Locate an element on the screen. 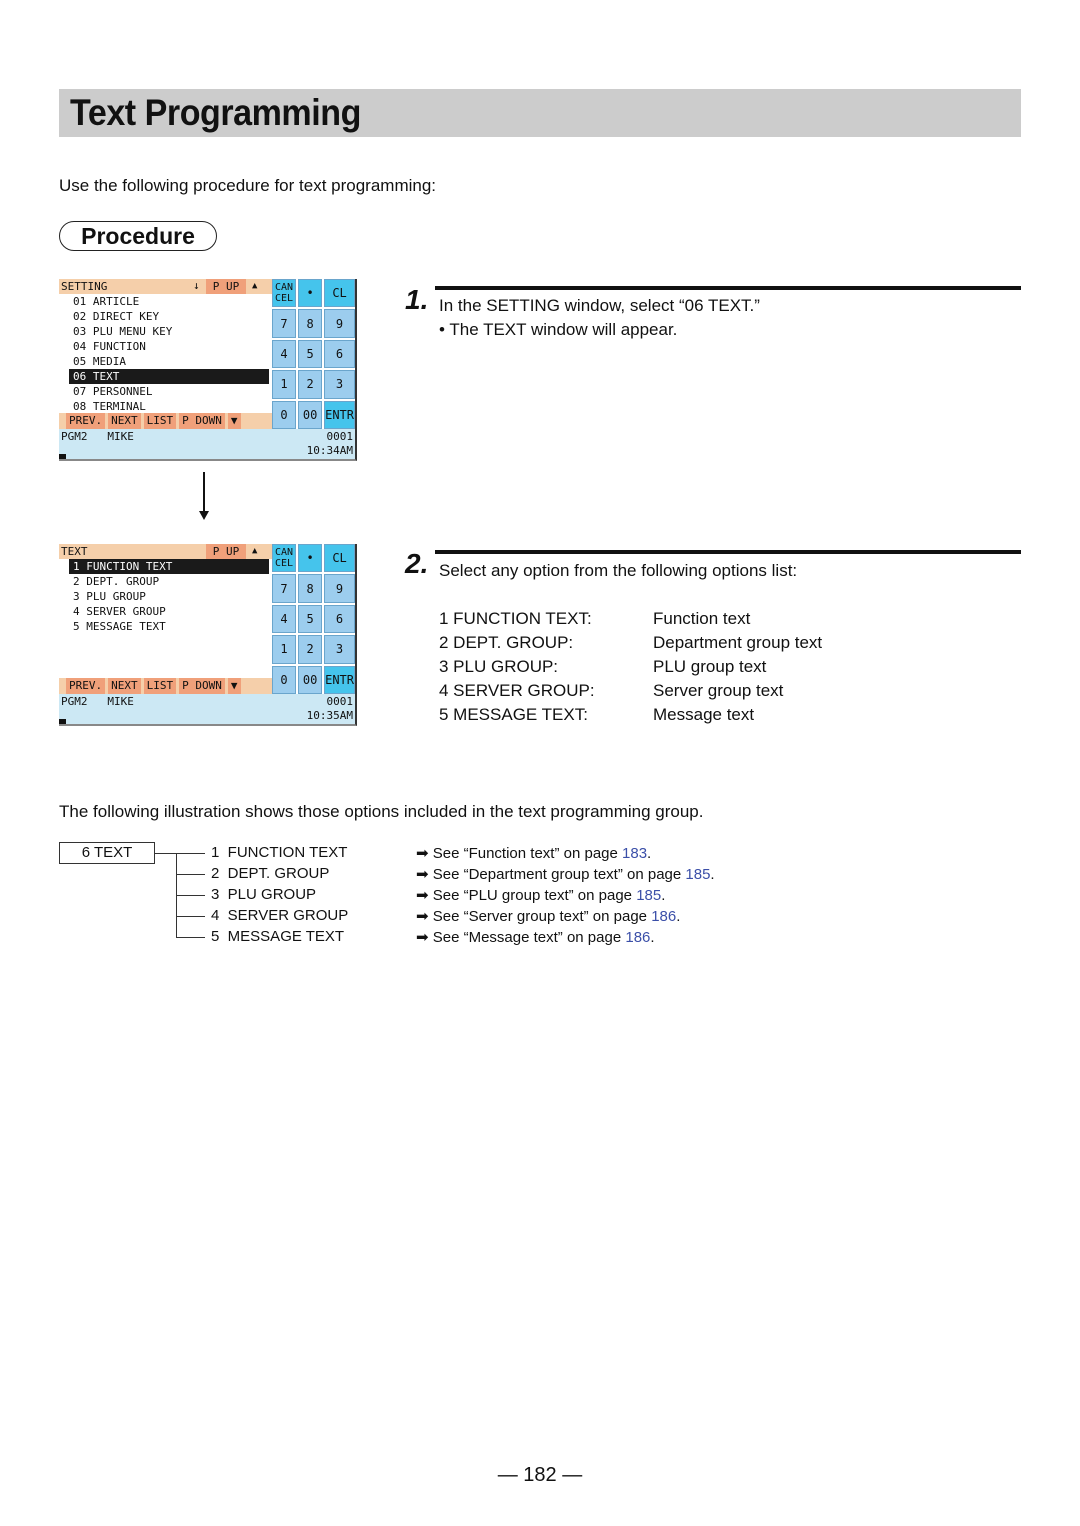 The height and width of the screenshot is (1526, 1080). tree-root-box: 6 TEXT is located at coordinates (107, 853).